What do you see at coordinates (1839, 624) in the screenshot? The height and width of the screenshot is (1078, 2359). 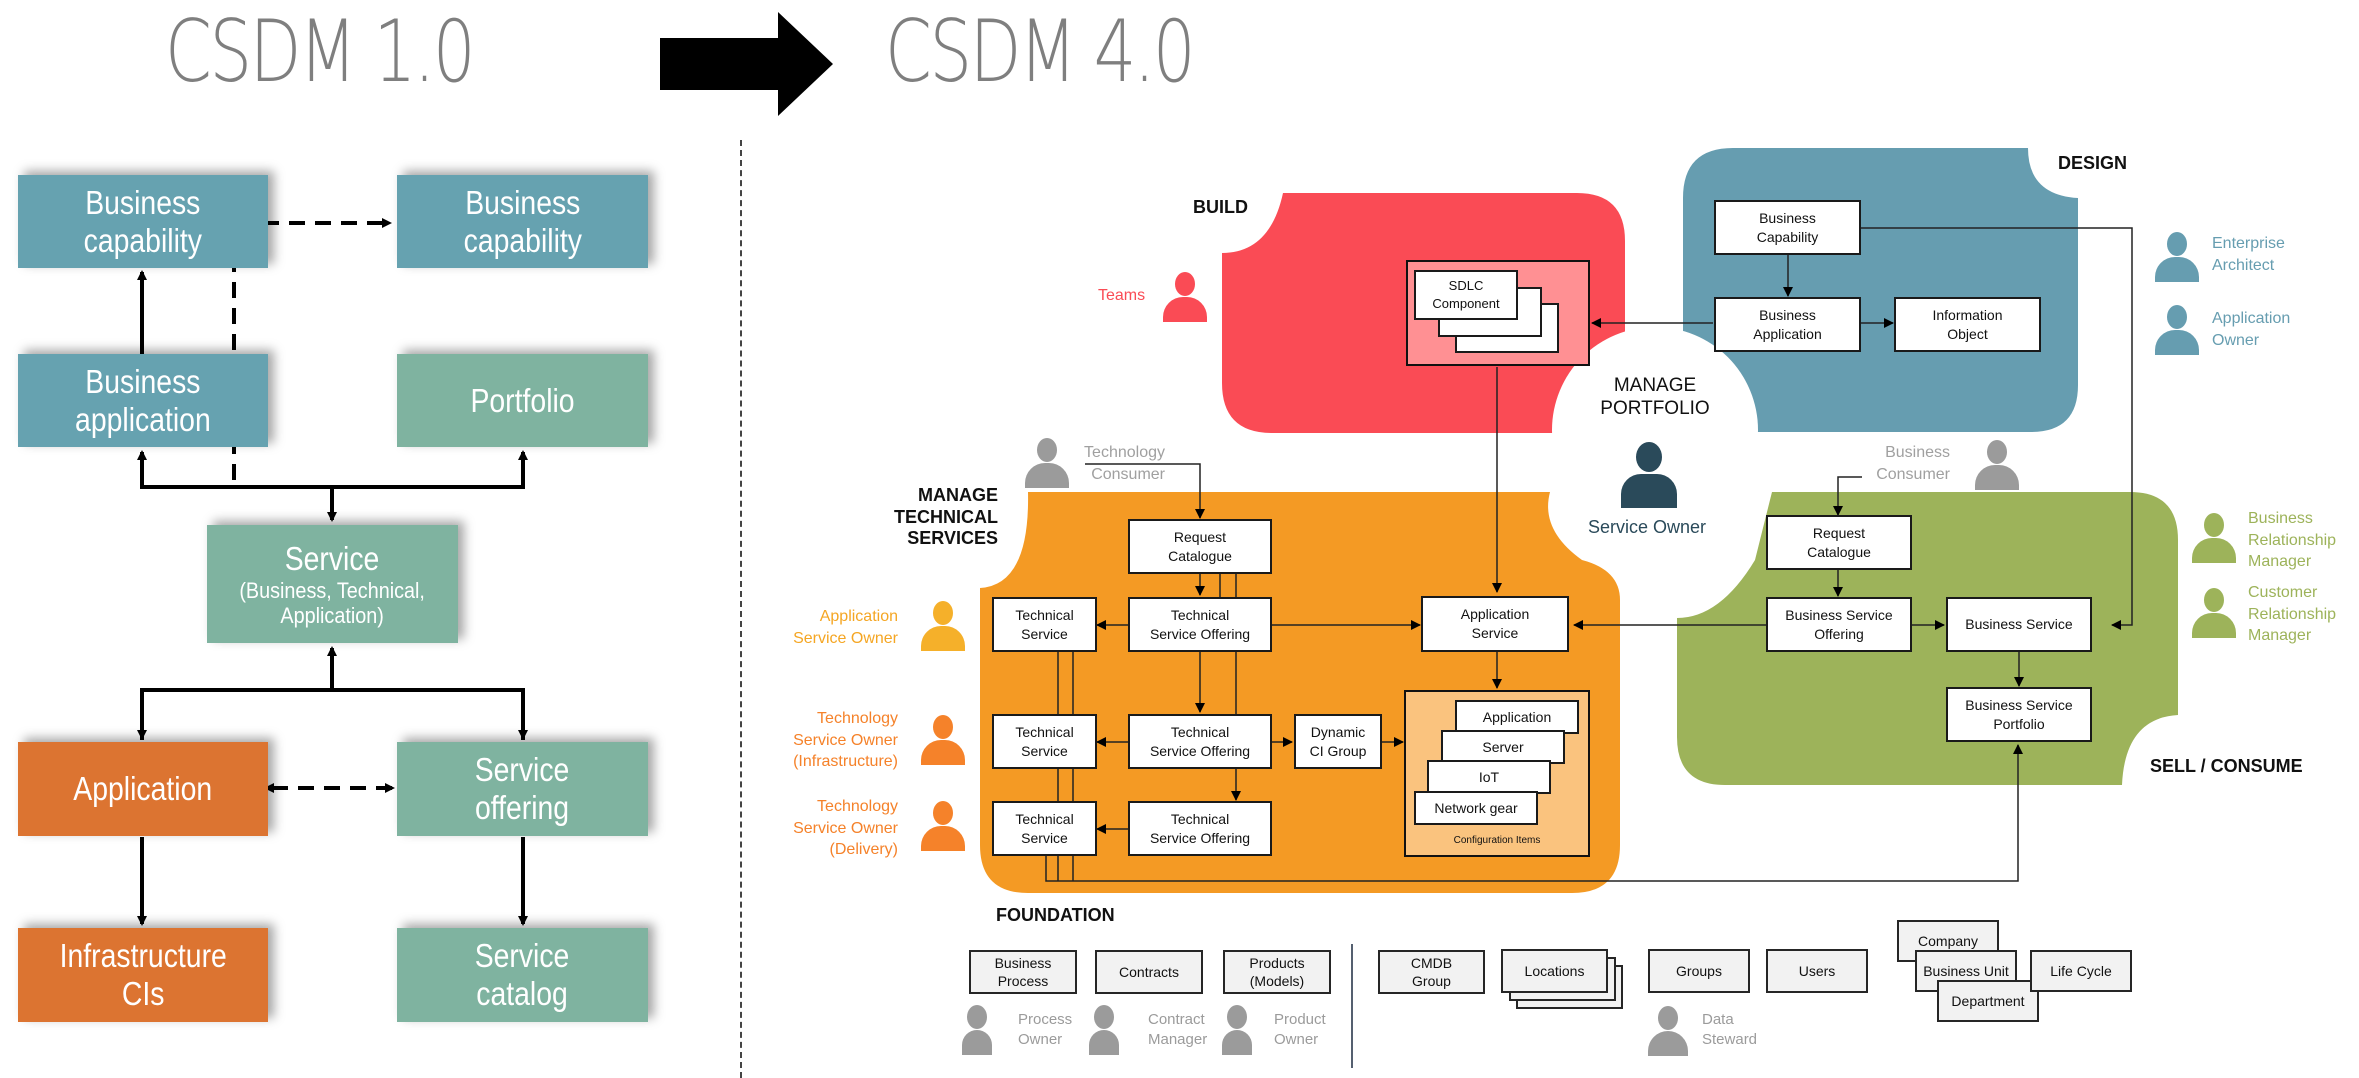 I see `business-service-offering-box: Business Service Offering` at bounding box center [1839, 624].